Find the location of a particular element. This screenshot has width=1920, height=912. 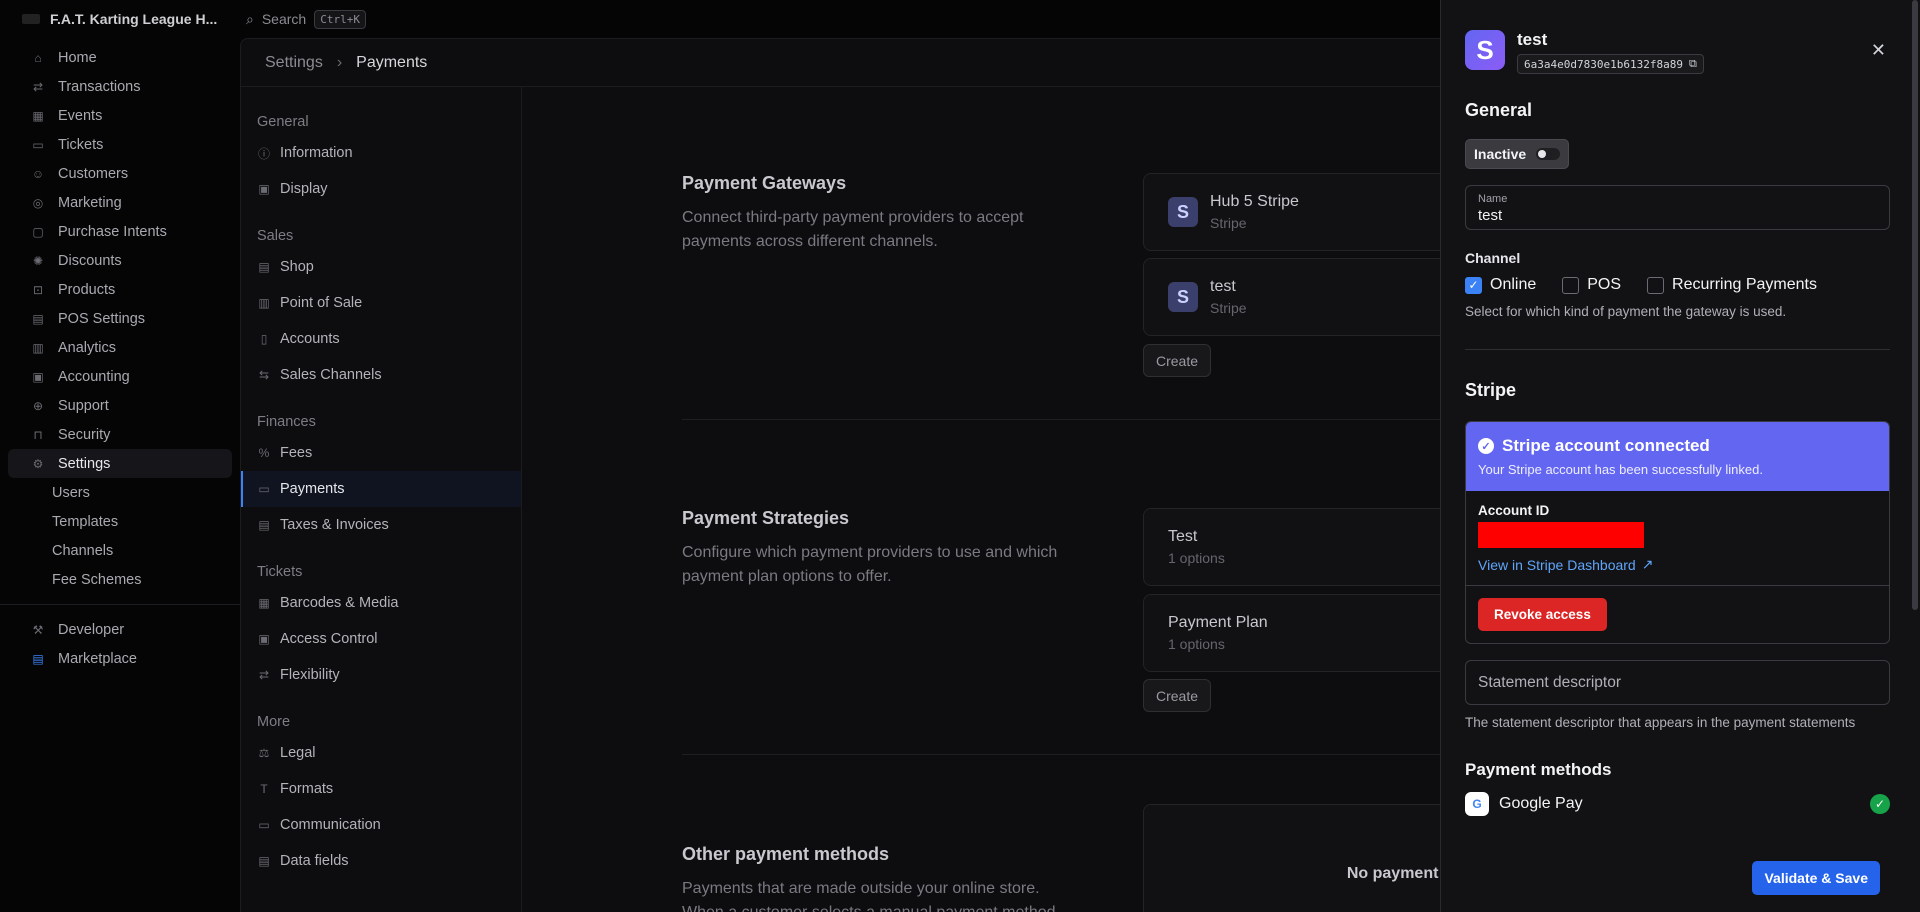

nav-item-support: ⊕ Support is located at coordinates (120, 405).